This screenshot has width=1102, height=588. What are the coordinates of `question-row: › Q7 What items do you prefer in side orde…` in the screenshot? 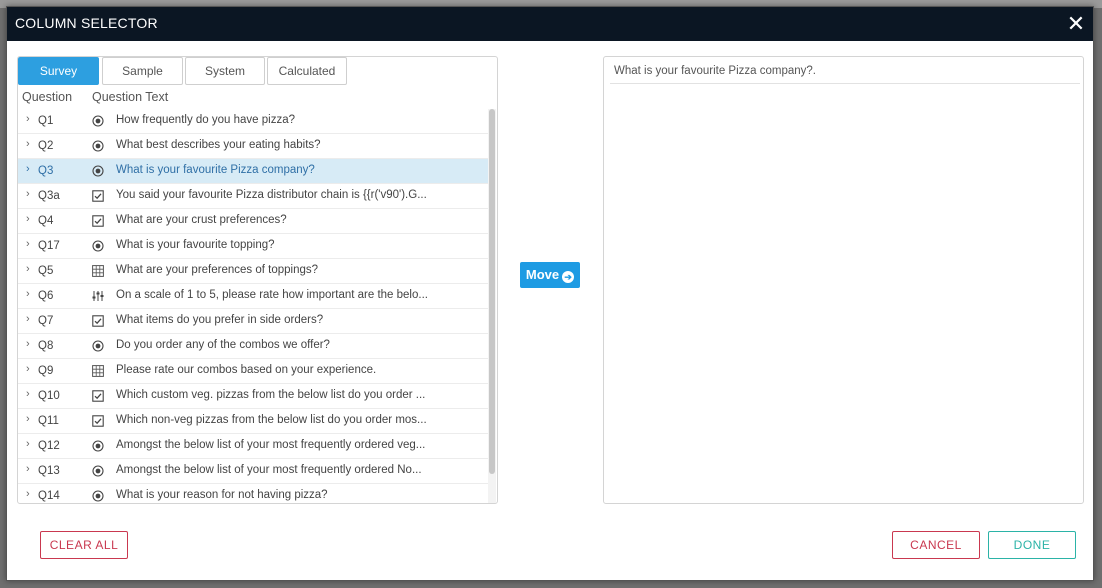 It's located at (253, 321).